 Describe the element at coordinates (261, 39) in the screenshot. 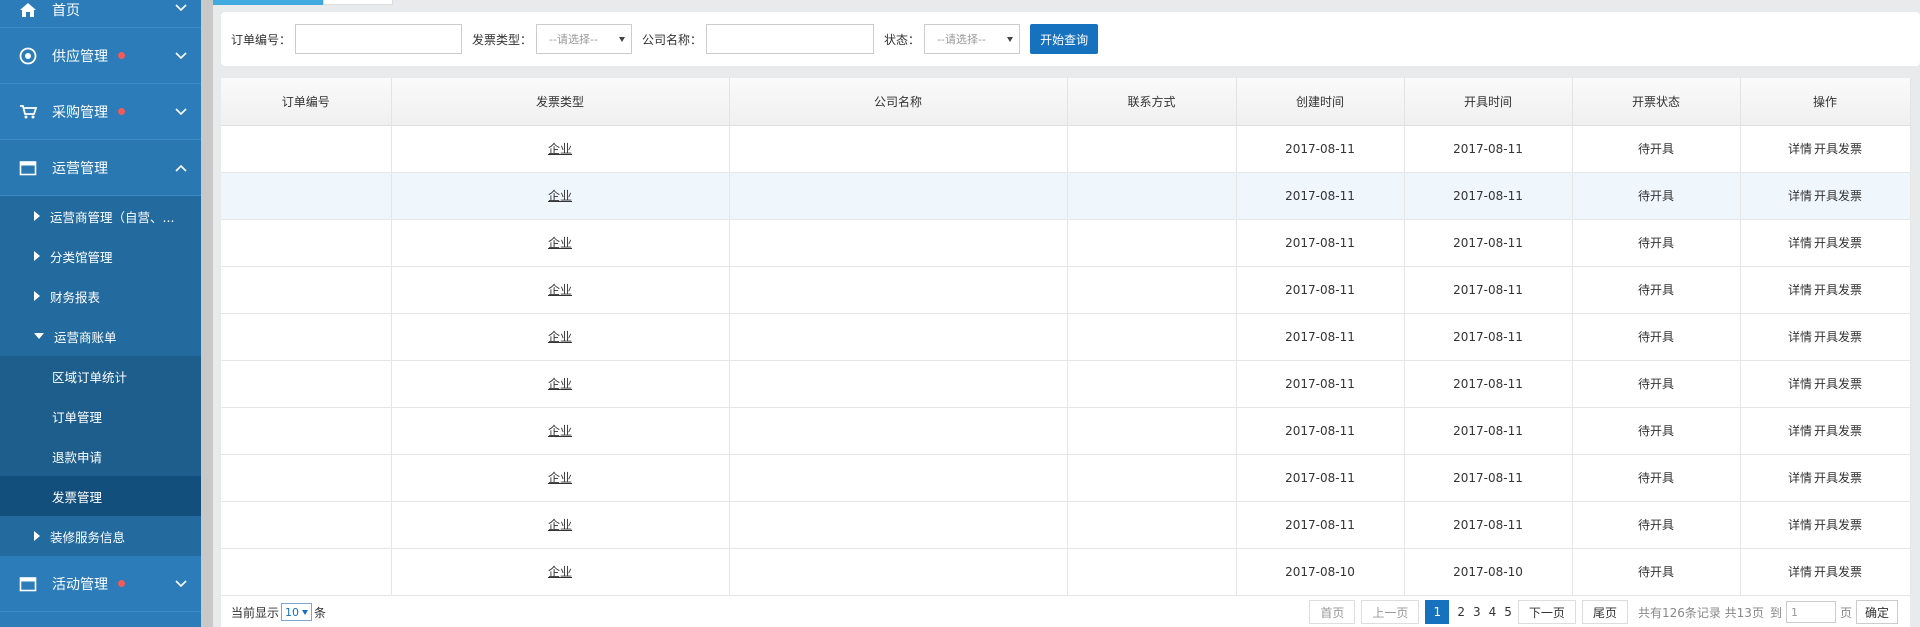

I see `order-no-label: 订单编号：` at that location.